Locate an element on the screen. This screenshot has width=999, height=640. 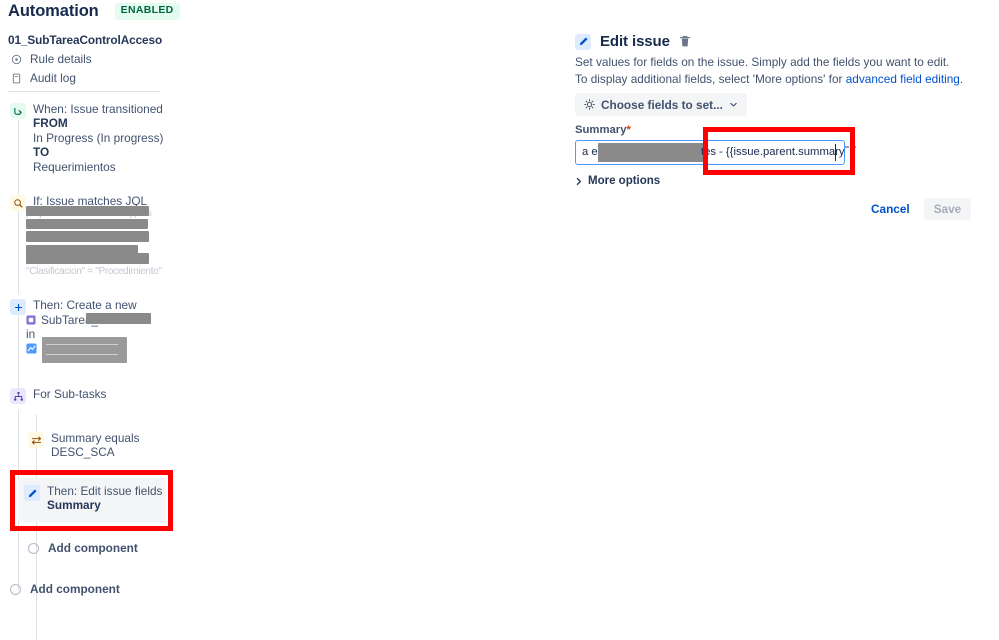
status-badge: ENABLED is located at coordinates (147, 11).